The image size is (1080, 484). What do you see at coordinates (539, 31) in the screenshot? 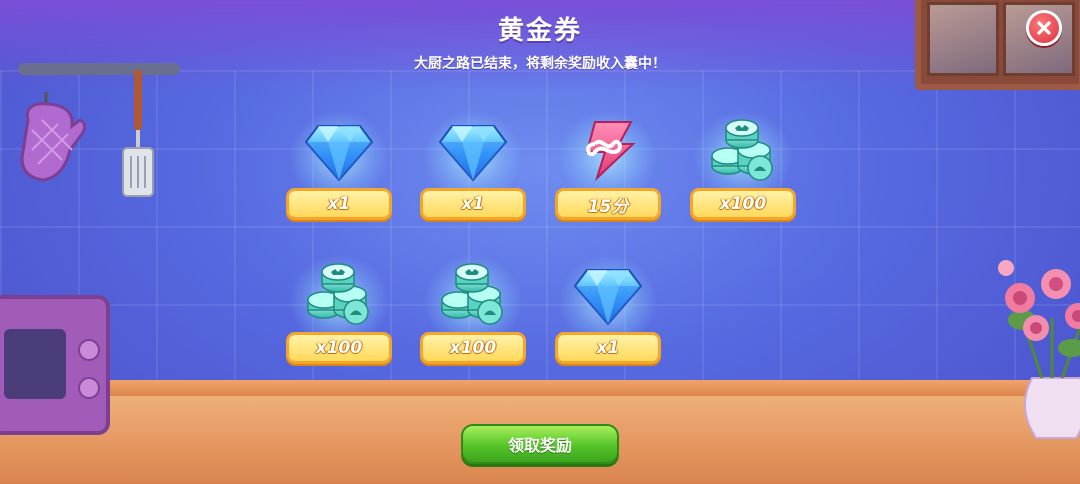
I see `page-title: 黄金券` at bounding box center [539, 31].